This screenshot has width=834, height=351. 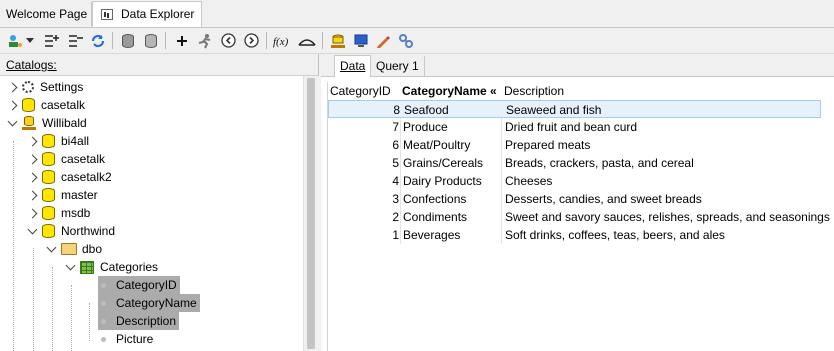 I want to click on toolbar: f(x), so click(x=417, y=41).